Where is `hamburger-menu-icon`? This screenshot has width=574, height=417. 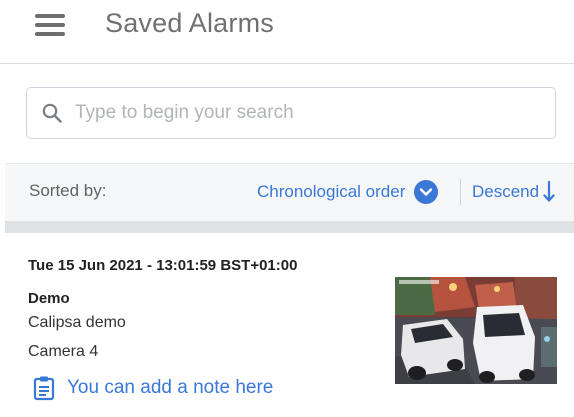
hamburger-menu-icon is located at coordinates (50, 25).